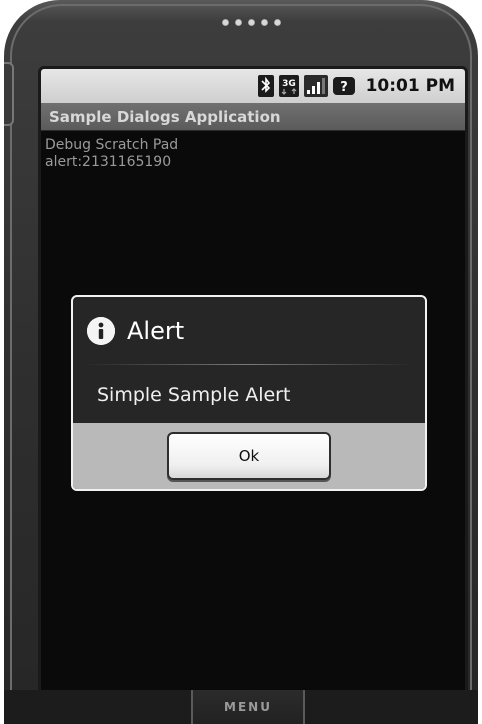 This screenshot has height=724, width=482. Describe the element at coordinates (156, 331) in the screenshot. I see `dialog-title: Alert` at that location.